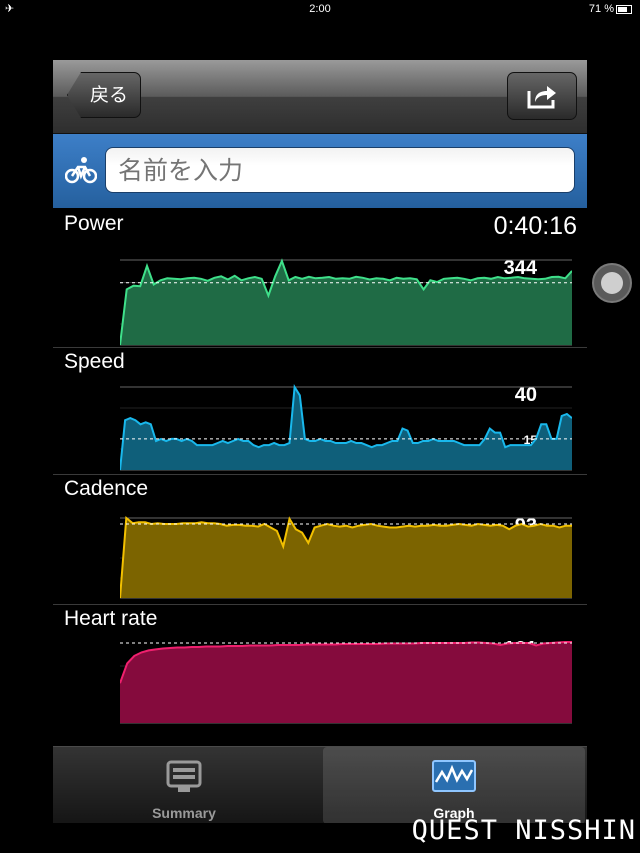  Describe the element at coordinates (94, 361) in the screenshot. I see `speed-title: Speed` at that location.